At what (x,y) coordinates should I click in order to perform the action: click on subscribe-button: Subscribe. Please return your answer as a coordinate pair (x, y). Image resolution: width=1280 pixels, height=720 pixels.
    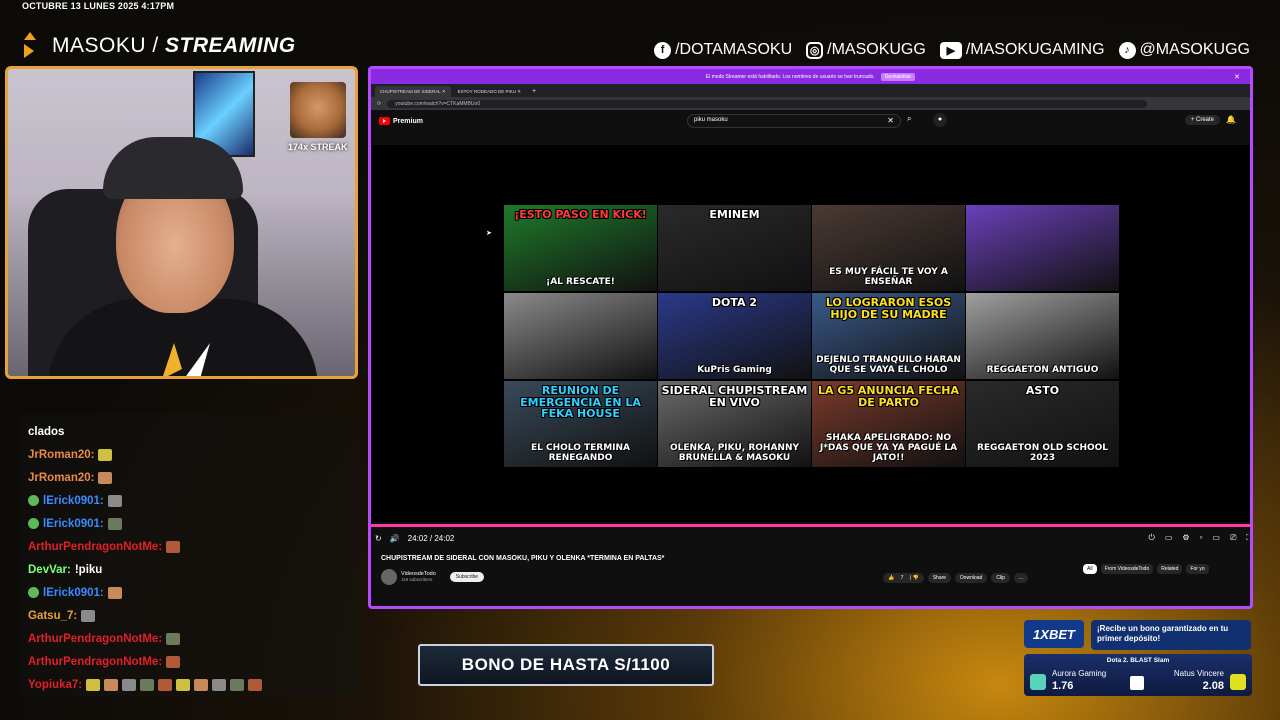
    Looking at the image, I should click on (466, 577).